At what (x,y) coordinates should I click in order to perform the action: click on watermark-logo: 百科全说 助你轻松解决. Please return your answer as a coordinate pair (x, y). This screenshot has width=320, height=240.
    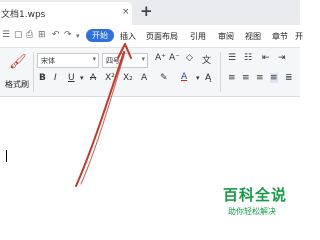
    Looking at the image, I should click on (259, 202).